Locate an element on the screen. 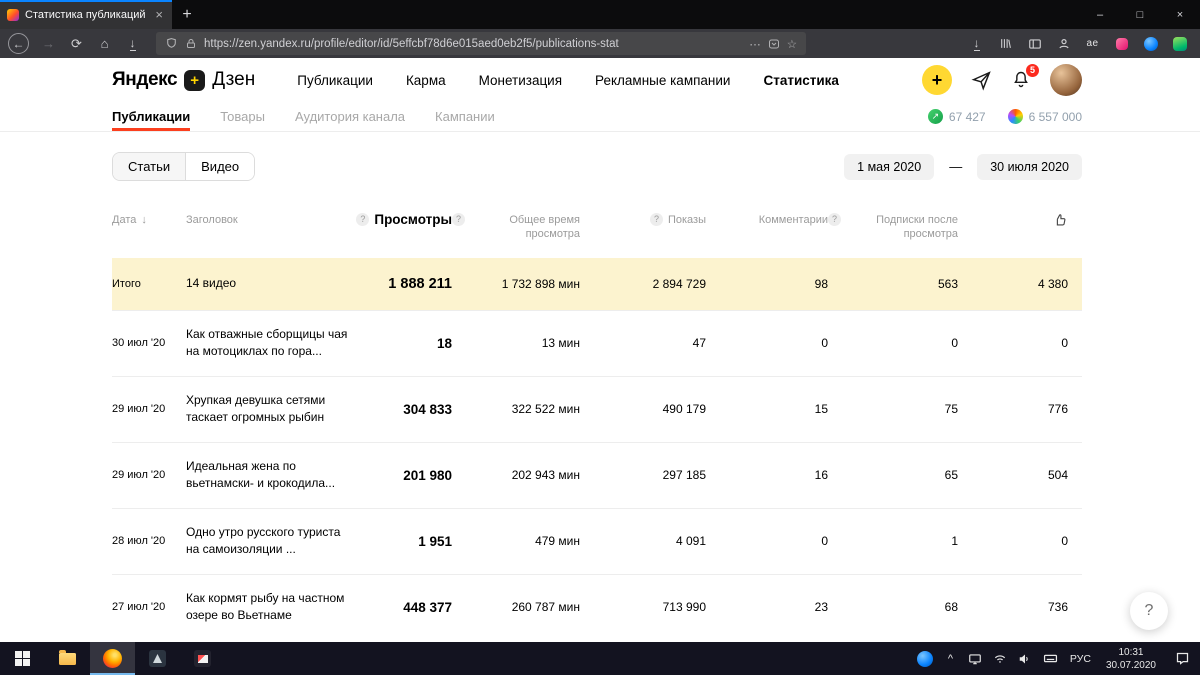 This screenshot has width=1200, height=675. header-comments: Комментарии is located at coordinates (793, 220).